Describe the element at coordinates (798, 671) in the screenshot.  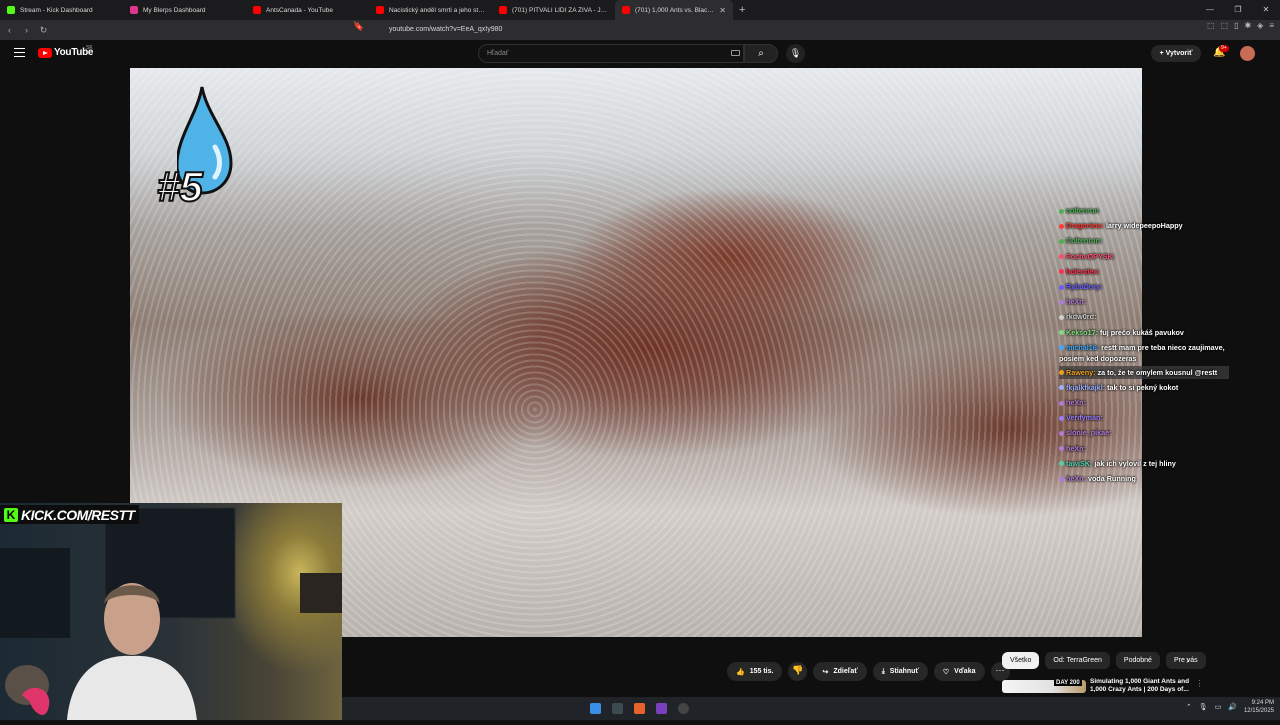
I see `dislike-button: 👎` at that location.